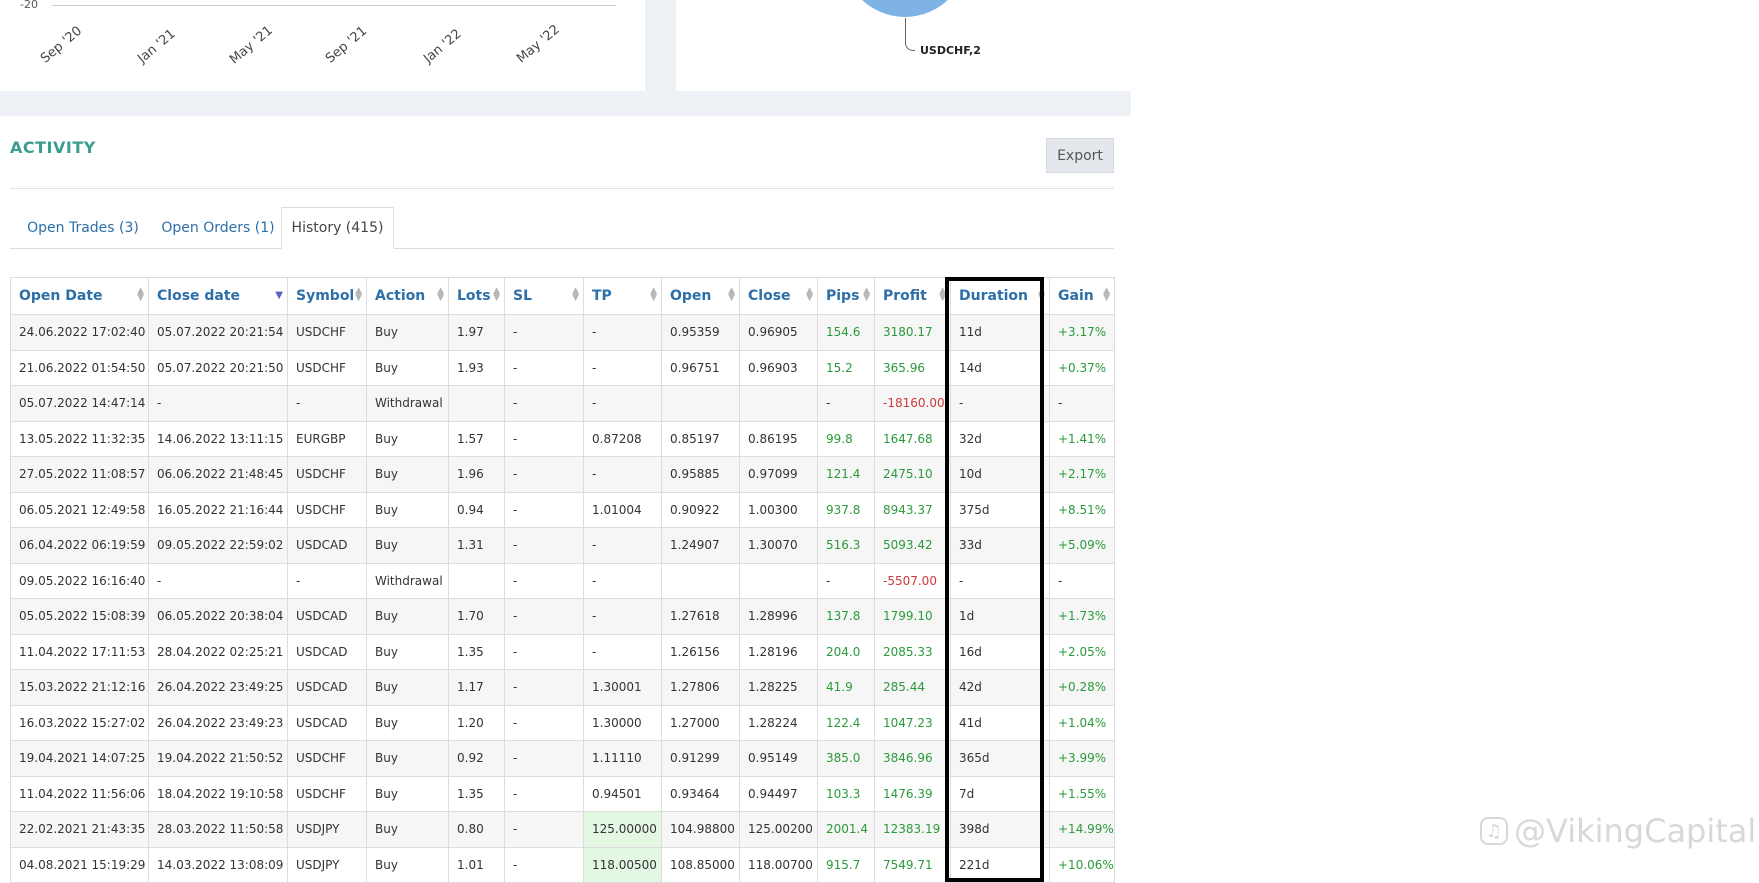 The height and width of the screenshot is (883, 1759). I want to click on column-header-action: Action ▲ ▼, so click(407, 296).